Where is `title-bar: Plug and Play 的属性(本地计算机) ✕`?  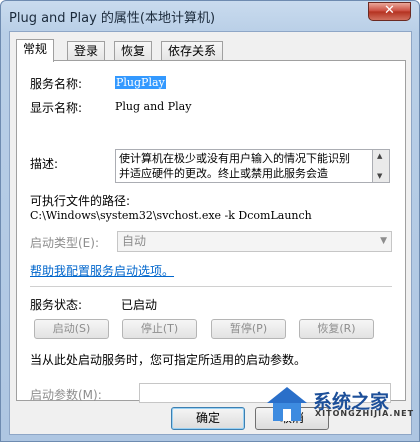
title-bar: Plug and Play 的属性(本地计算机) ✕ is located at coordinates (210, 16).